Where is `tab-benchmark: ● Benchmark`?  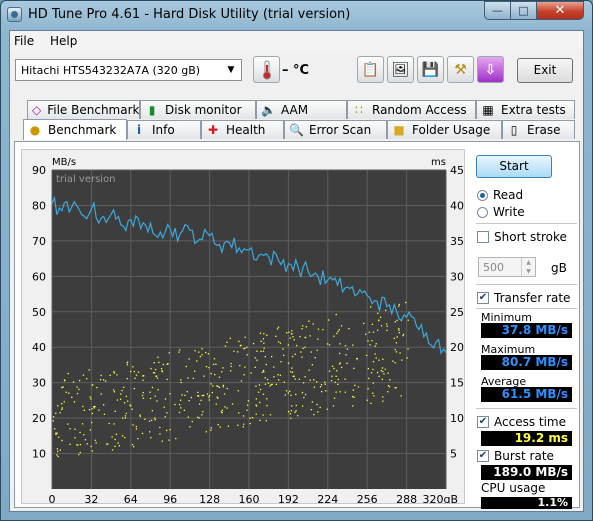
tab-benchmark: ● Benchmark is located at coordinates (75, 129).